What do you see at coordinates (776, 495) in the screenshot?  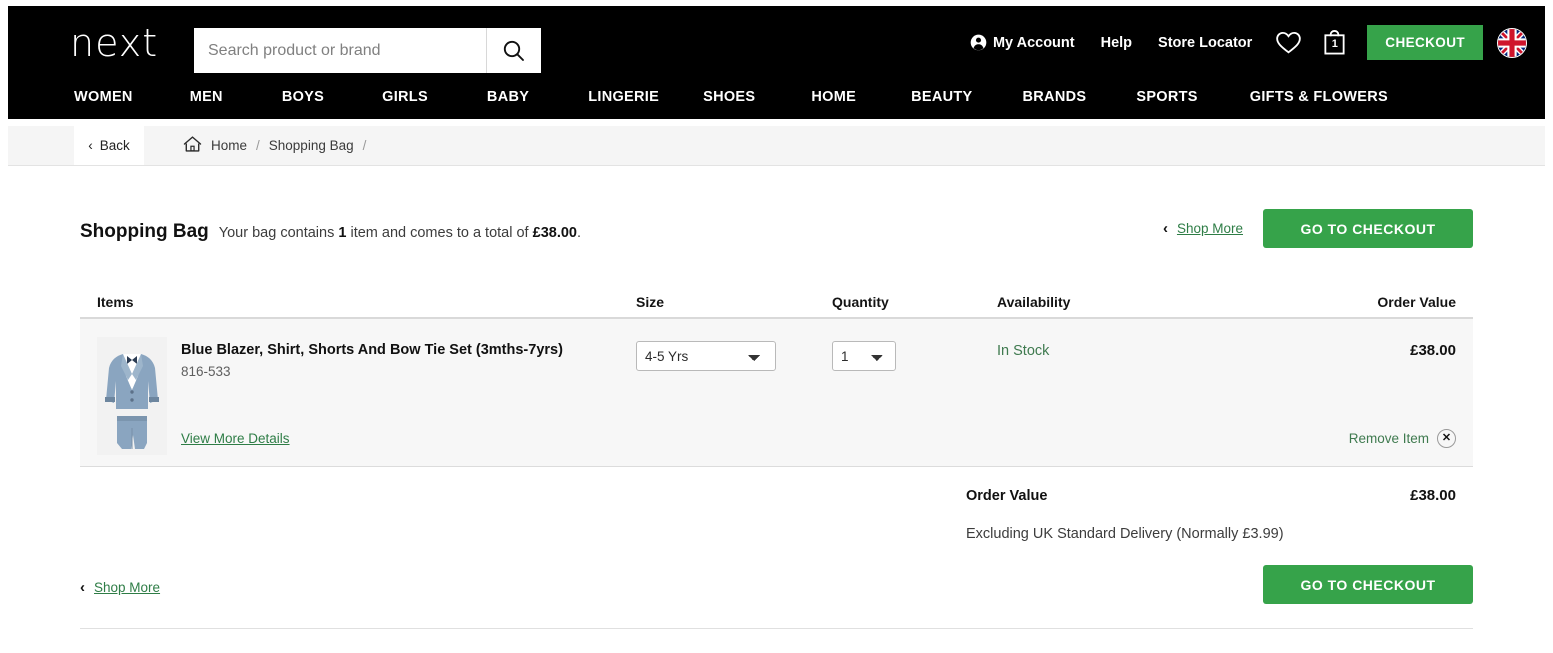 I see `order-value-row: Order Value £38.00` at bounding box center [776, 495].